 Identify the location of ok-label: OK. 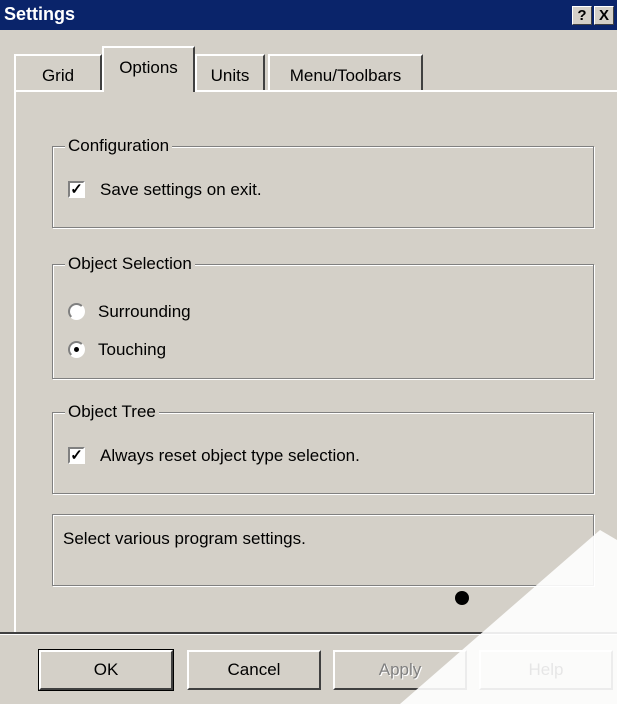
(106, 669).